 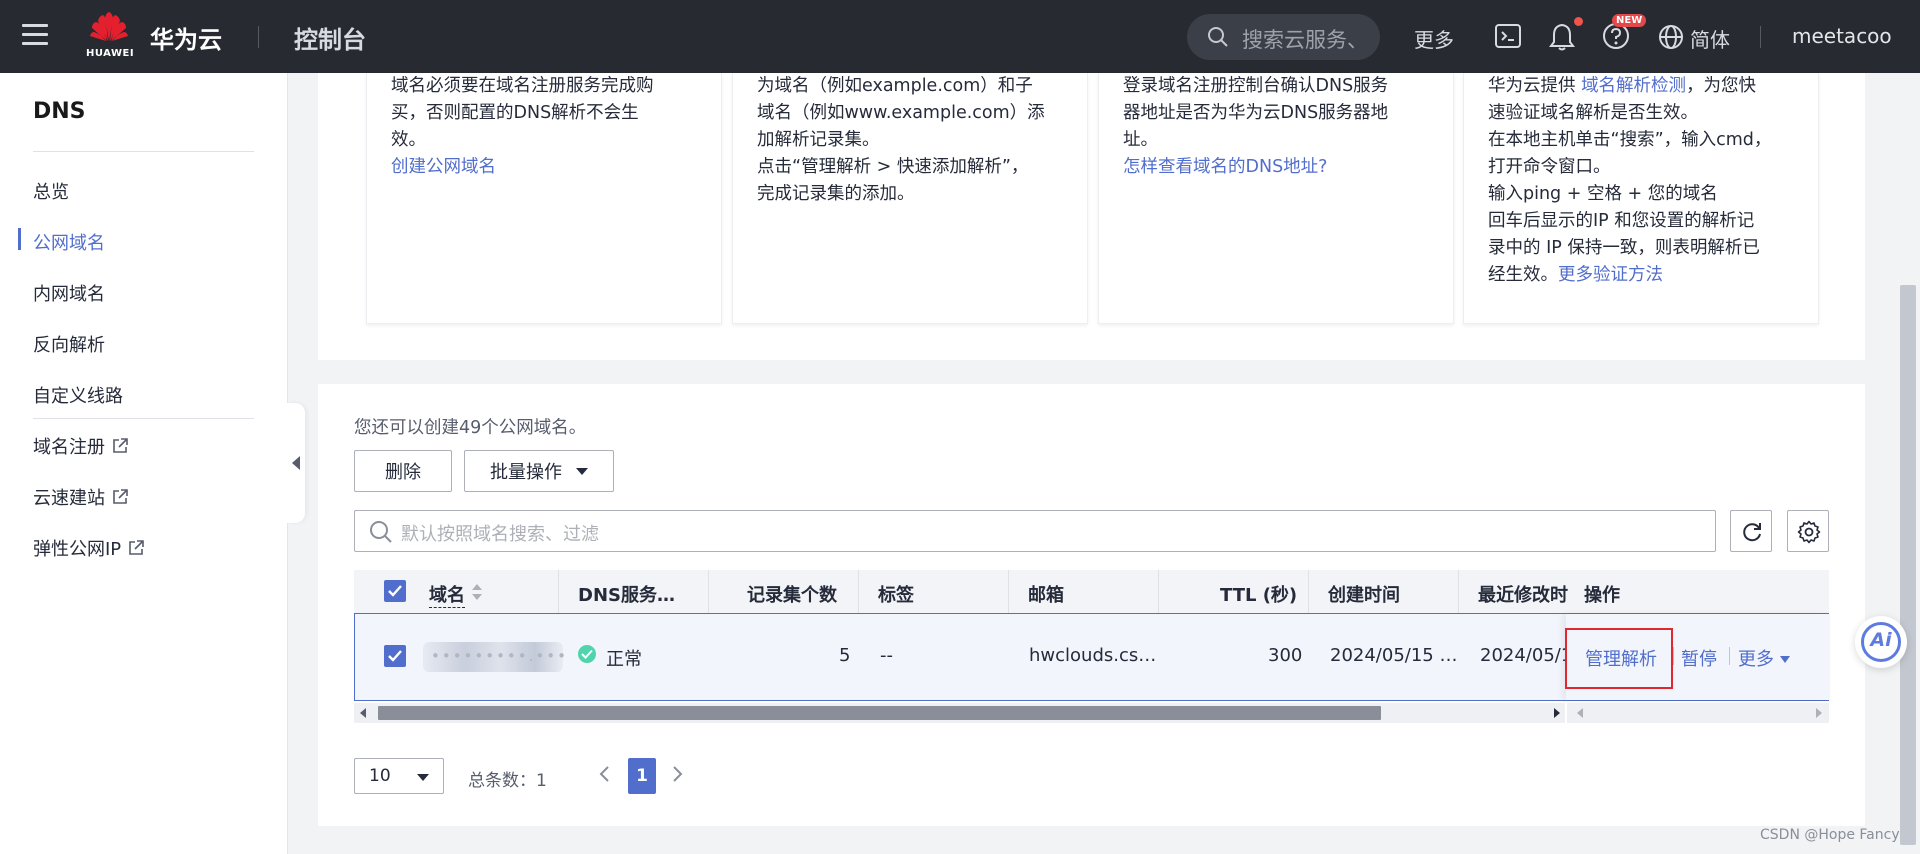 I want to click on resolution-check-link: 域名解析检测, so click(x=1633, y=86).